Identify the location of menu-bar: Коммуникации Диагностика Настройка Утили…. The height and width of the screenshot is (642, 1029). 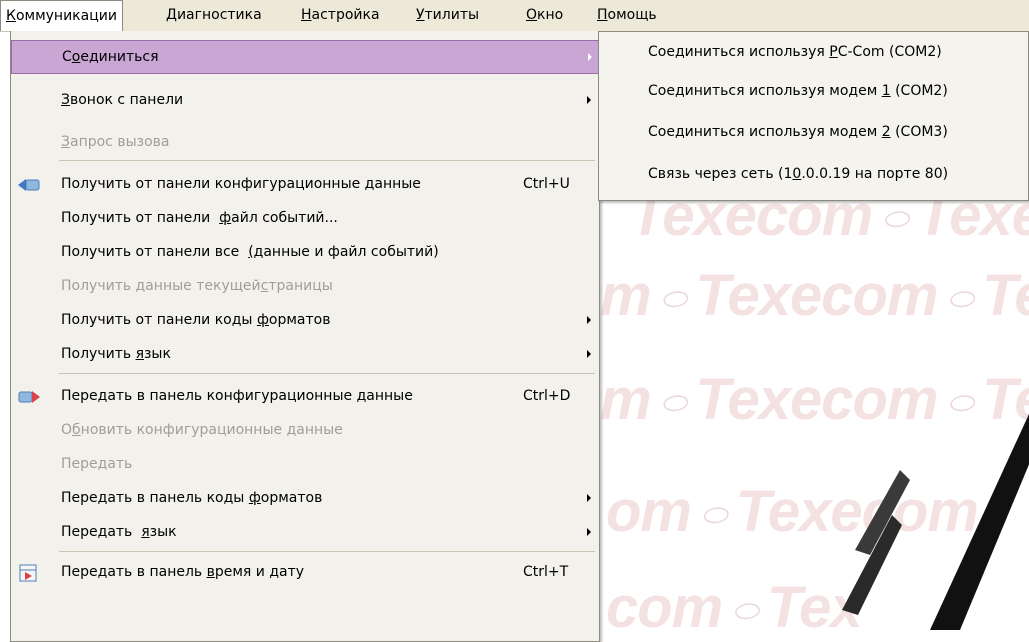
(514, 16).